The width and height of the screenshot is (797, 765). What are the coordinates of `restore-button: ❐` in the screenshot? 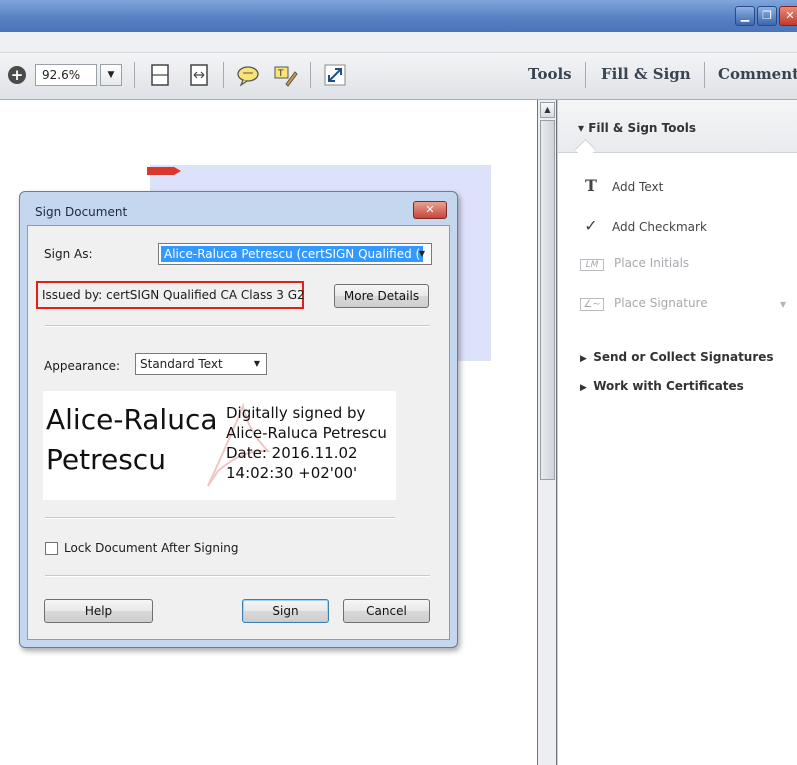 It's located at (767, 16).